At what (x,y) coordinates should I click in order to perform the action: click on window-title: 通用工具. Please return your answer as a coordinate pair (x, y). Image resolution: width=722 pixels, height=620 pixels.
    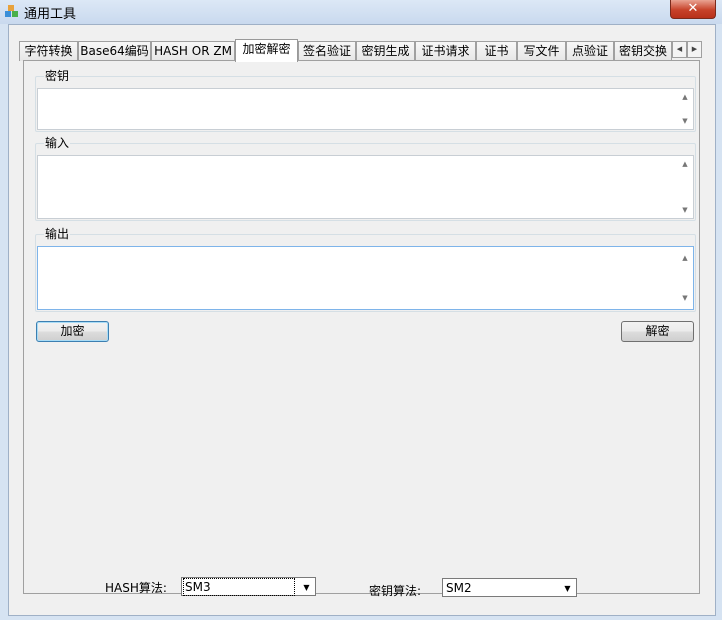
    Looking at the image, I should click on (50, 14).